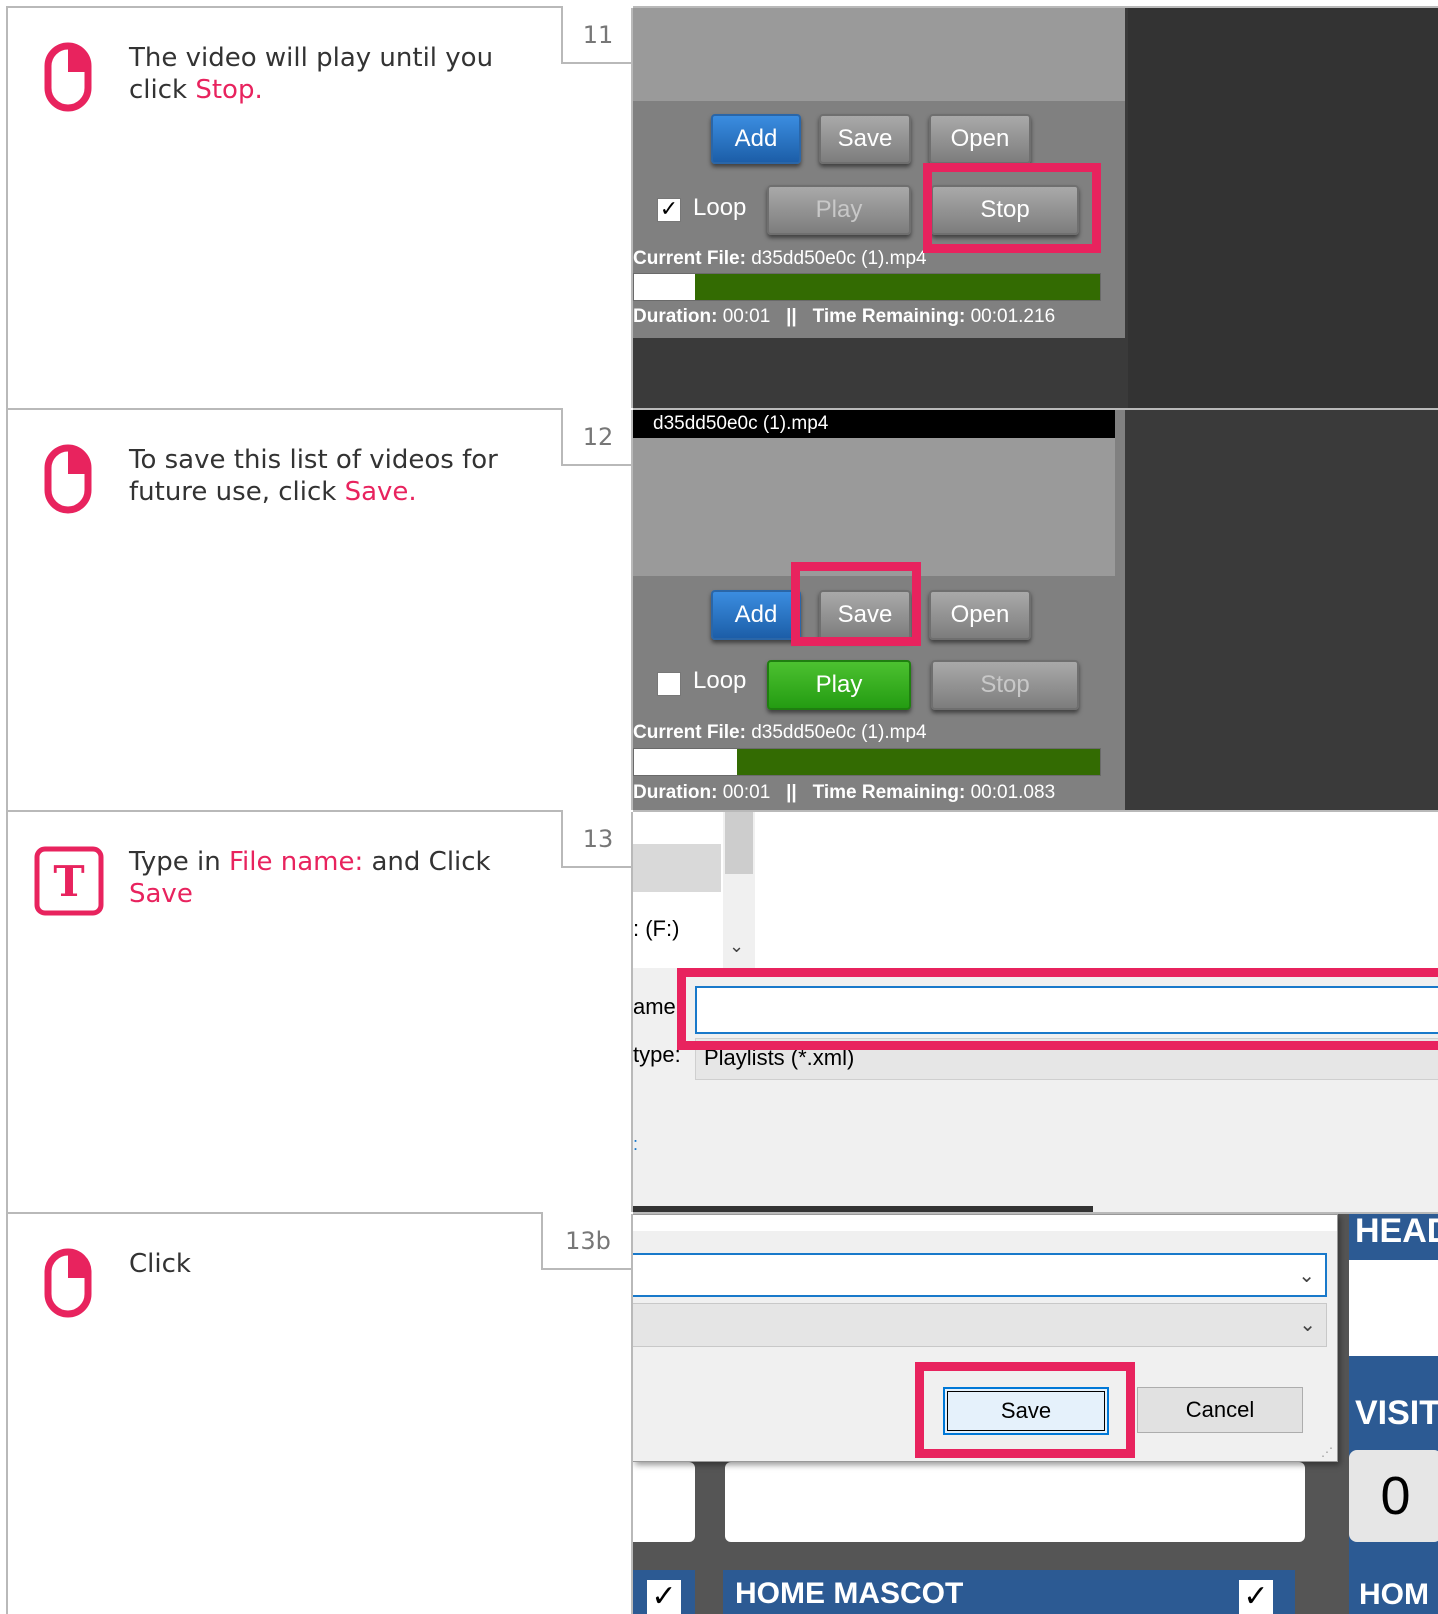 Image resolution: width=1438 pixels, height=1614 pixels. What do you see at coordinates (320, 1012) in the screenshot?
I see `step-instruction: T Type in File name: and Click Save 13` at bounding box center [320, 1012].